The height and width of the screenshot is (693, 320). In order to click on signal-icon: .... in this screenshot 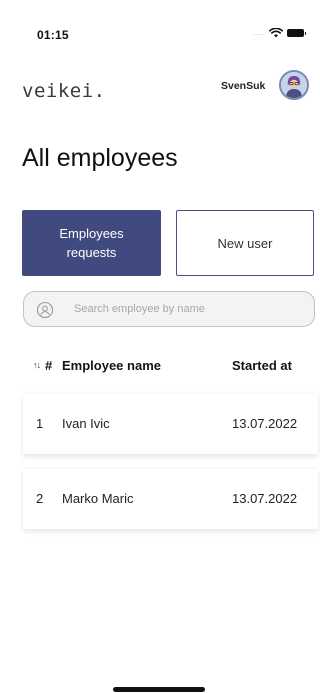, I will do `click(259, 33)`.